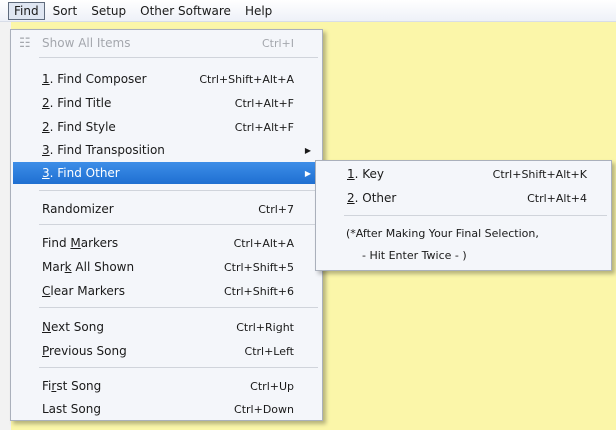 Image resolution: width=616 pixels, height=430 pixels. I want to click on menu-item-last-song: Last Song Ctrl+Down, so click(166, 409).